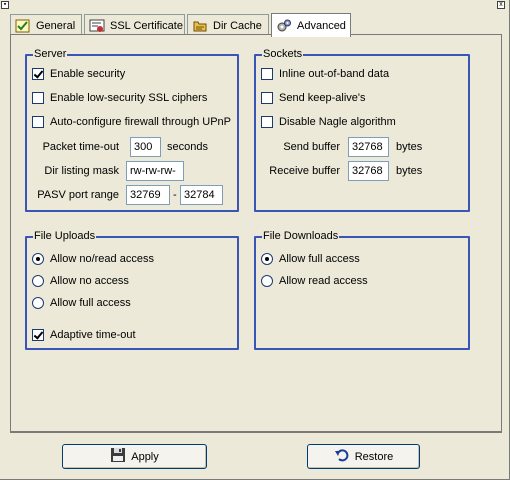  I want to click on checkbox-label: Enable security, so click(88, 74).